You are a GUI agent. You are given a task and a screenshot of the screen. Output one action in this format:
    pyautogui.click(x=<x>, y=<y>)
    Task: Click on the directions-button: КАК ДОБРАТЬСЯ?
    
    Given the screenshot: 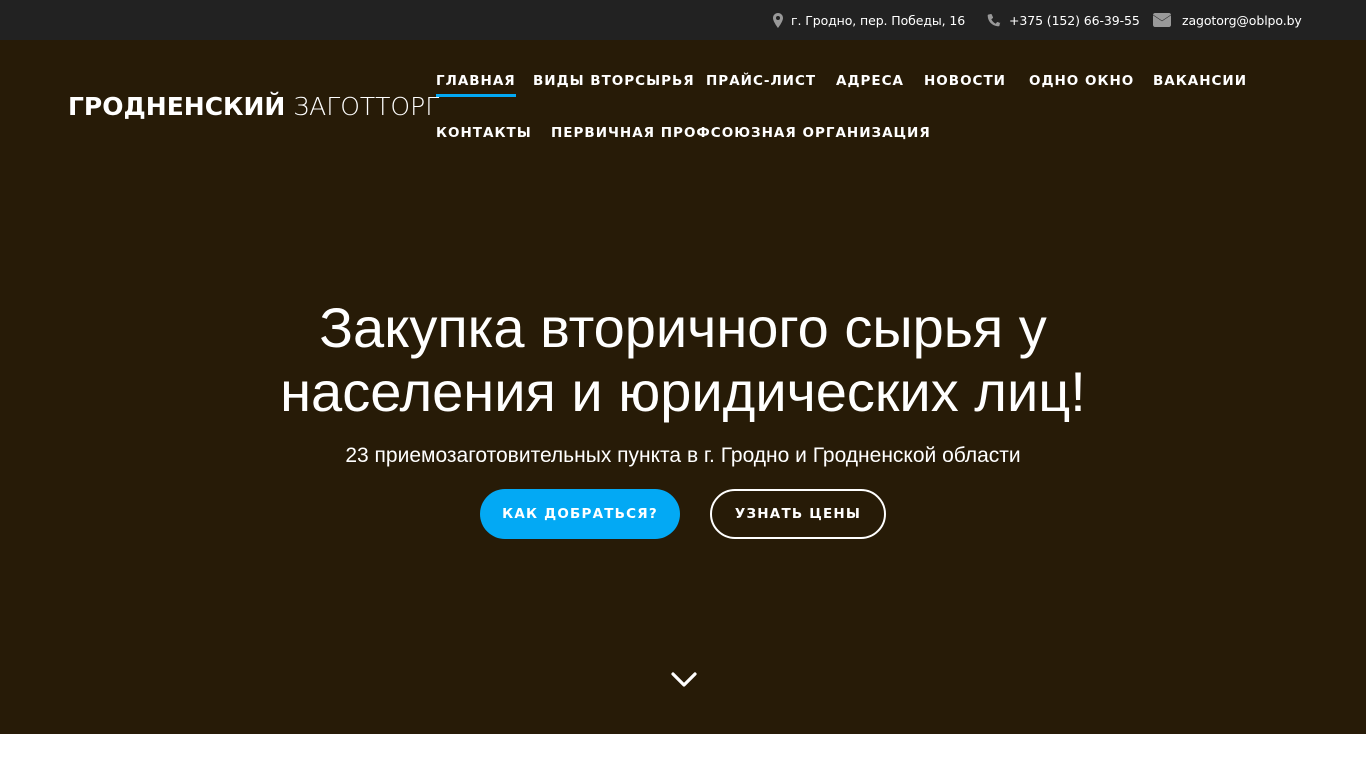 What is the action you would take?
    pyautogui.click(x=580, y=514)
    